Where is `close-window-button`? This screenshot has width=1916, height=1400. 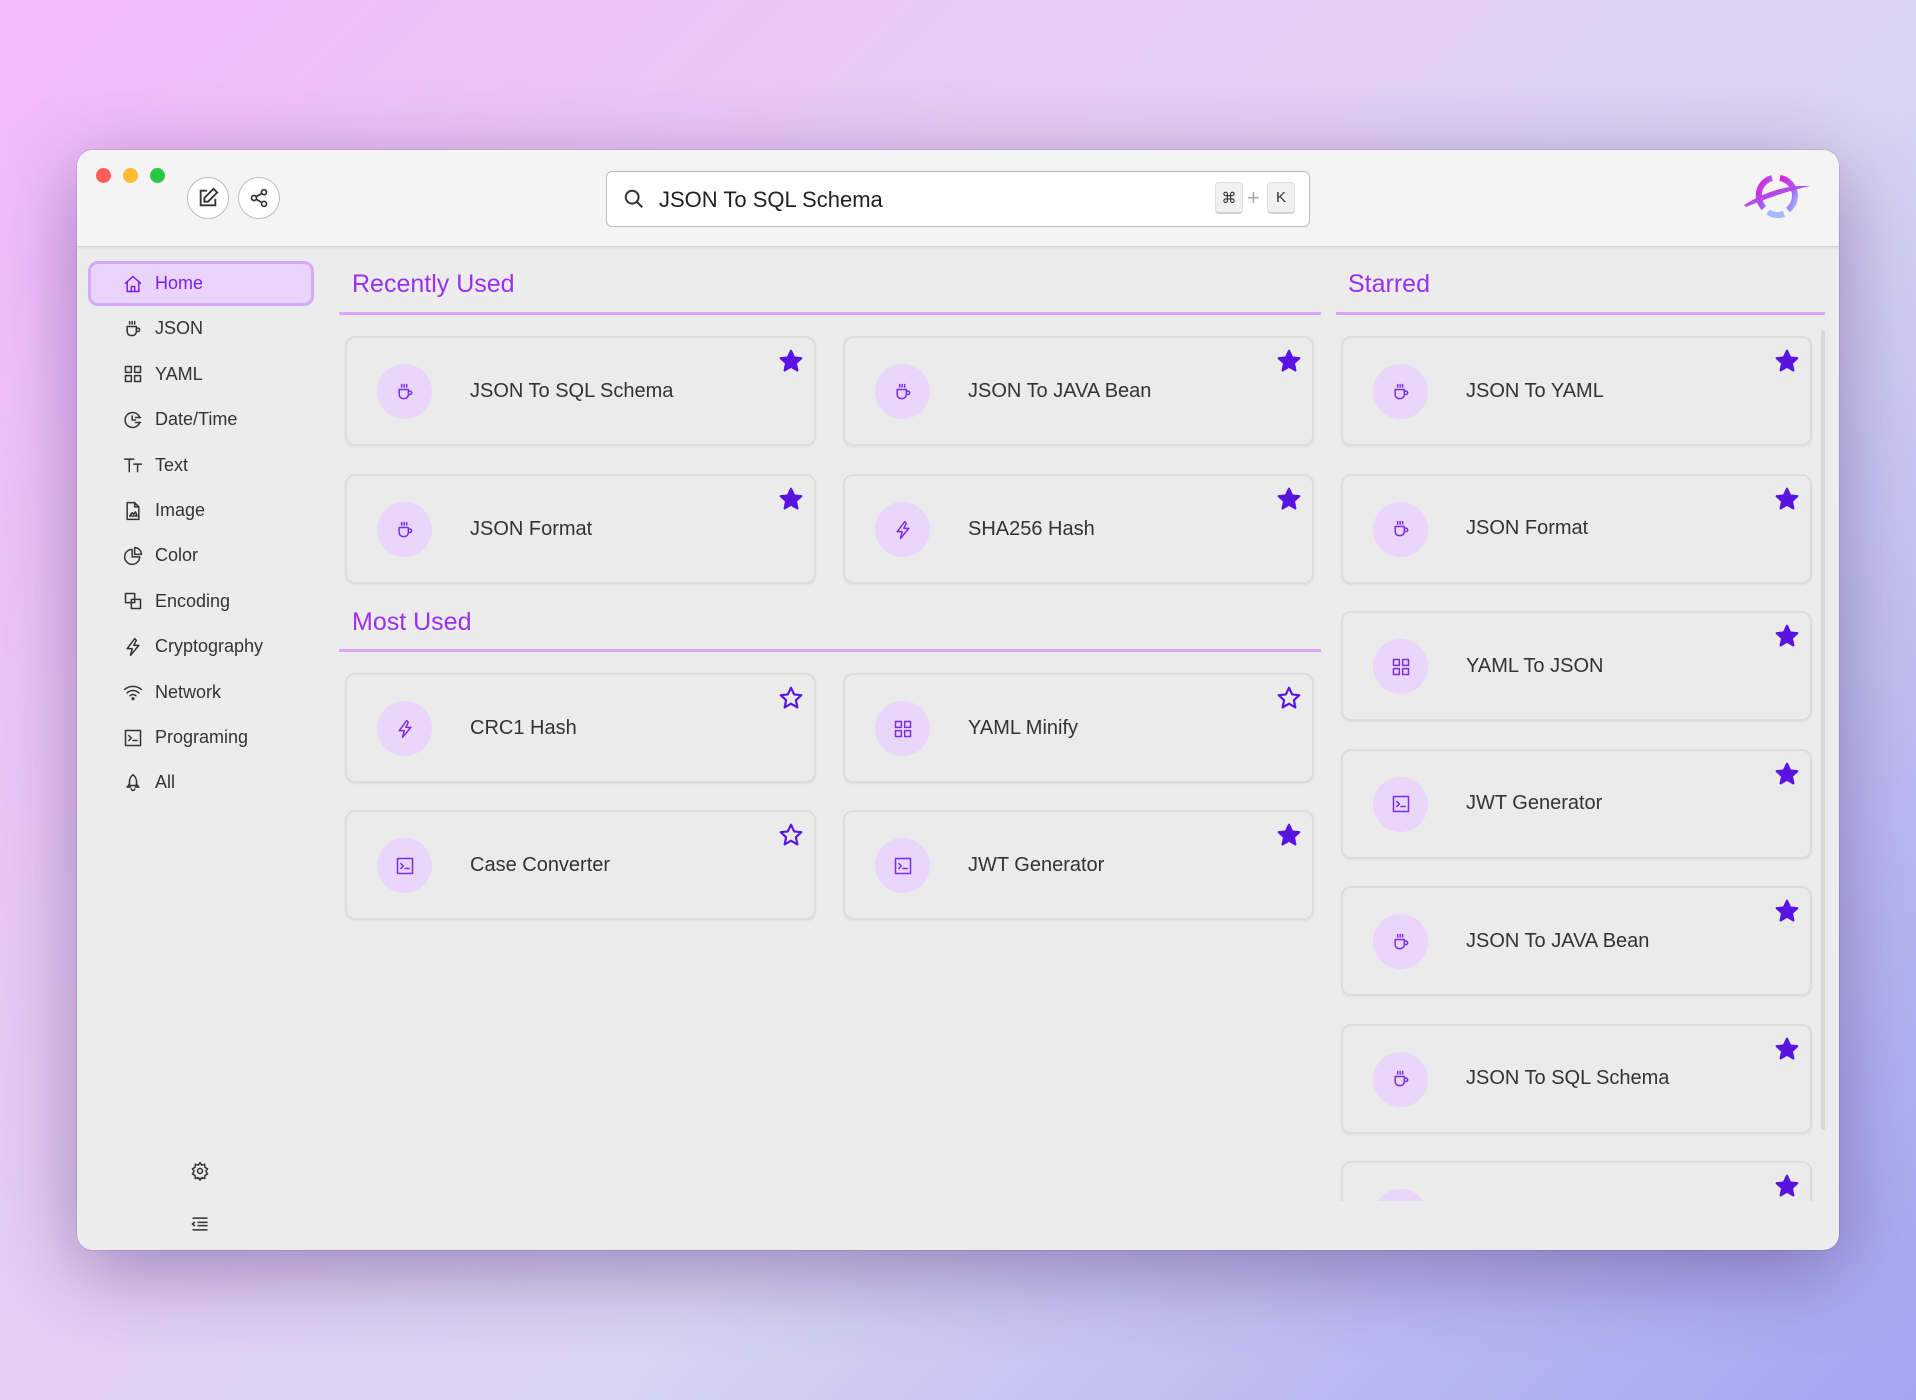
close-window-button is located at coordinates (103, 175).